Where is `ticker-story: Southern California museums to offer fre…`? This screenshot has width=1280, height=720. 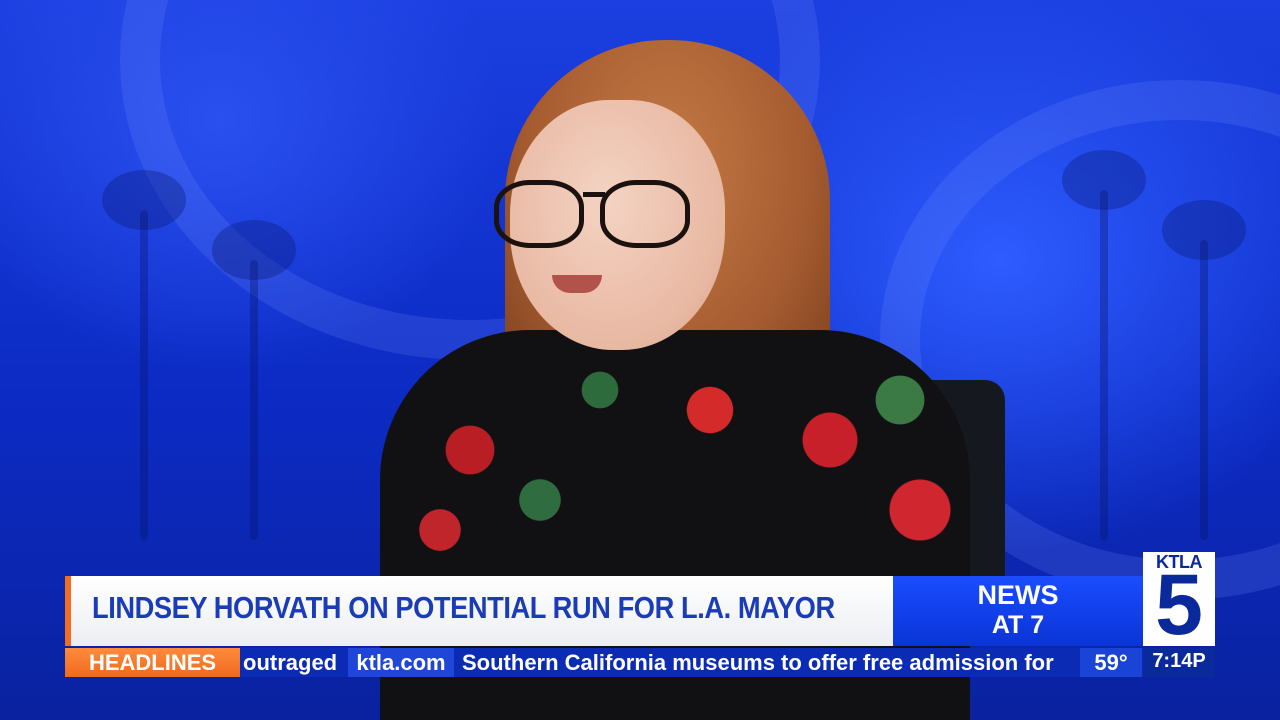 ticker-story: Southern California museums to offer fre… is located at coordinates (758, 662).